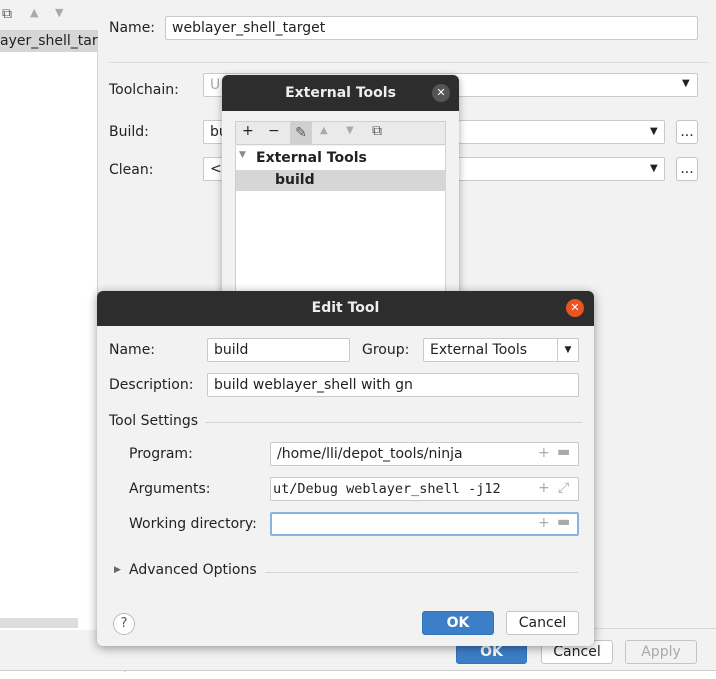  Describe the element at coordinates (49, 41) in the screenshot. I see `list-item: ayer_shell_targ` at that location.